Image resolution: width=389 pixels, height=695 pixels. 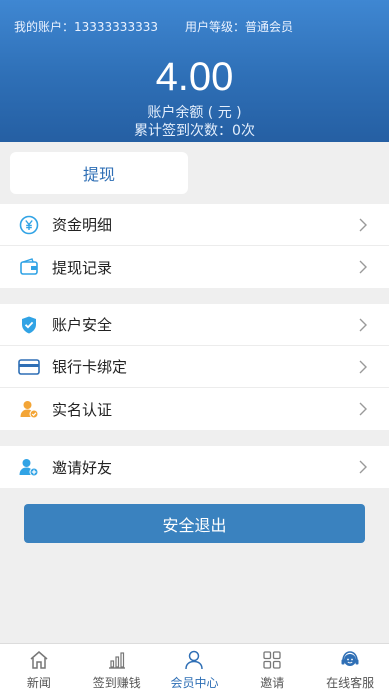 What do you see at coordinates (29, 467) in the screenshot?
I see `user-add-icon` at bounding box center [29, 467].